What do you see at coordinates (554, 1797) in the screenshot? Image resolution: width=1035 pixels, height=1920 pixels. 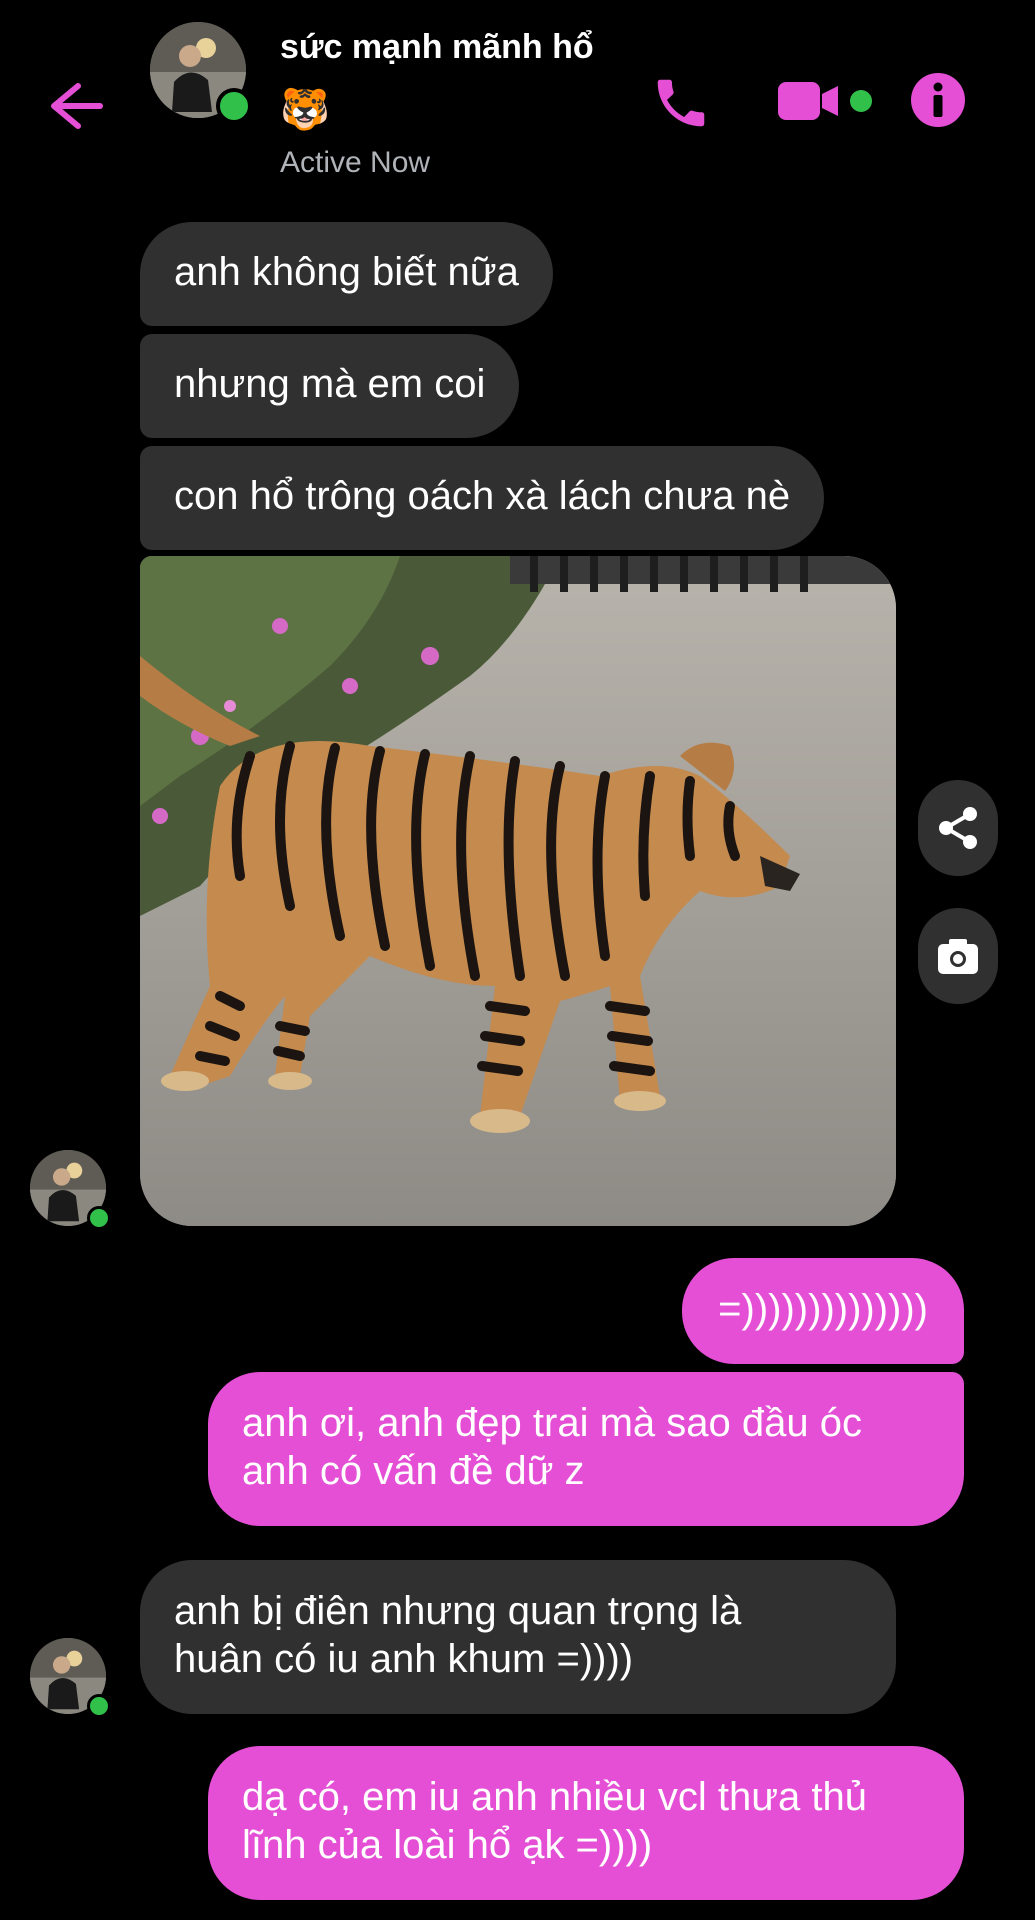 I see `message-text-line: dạ có, em iu anh nhiều vcl thưa thủ` at bounding box center [554, 1797].